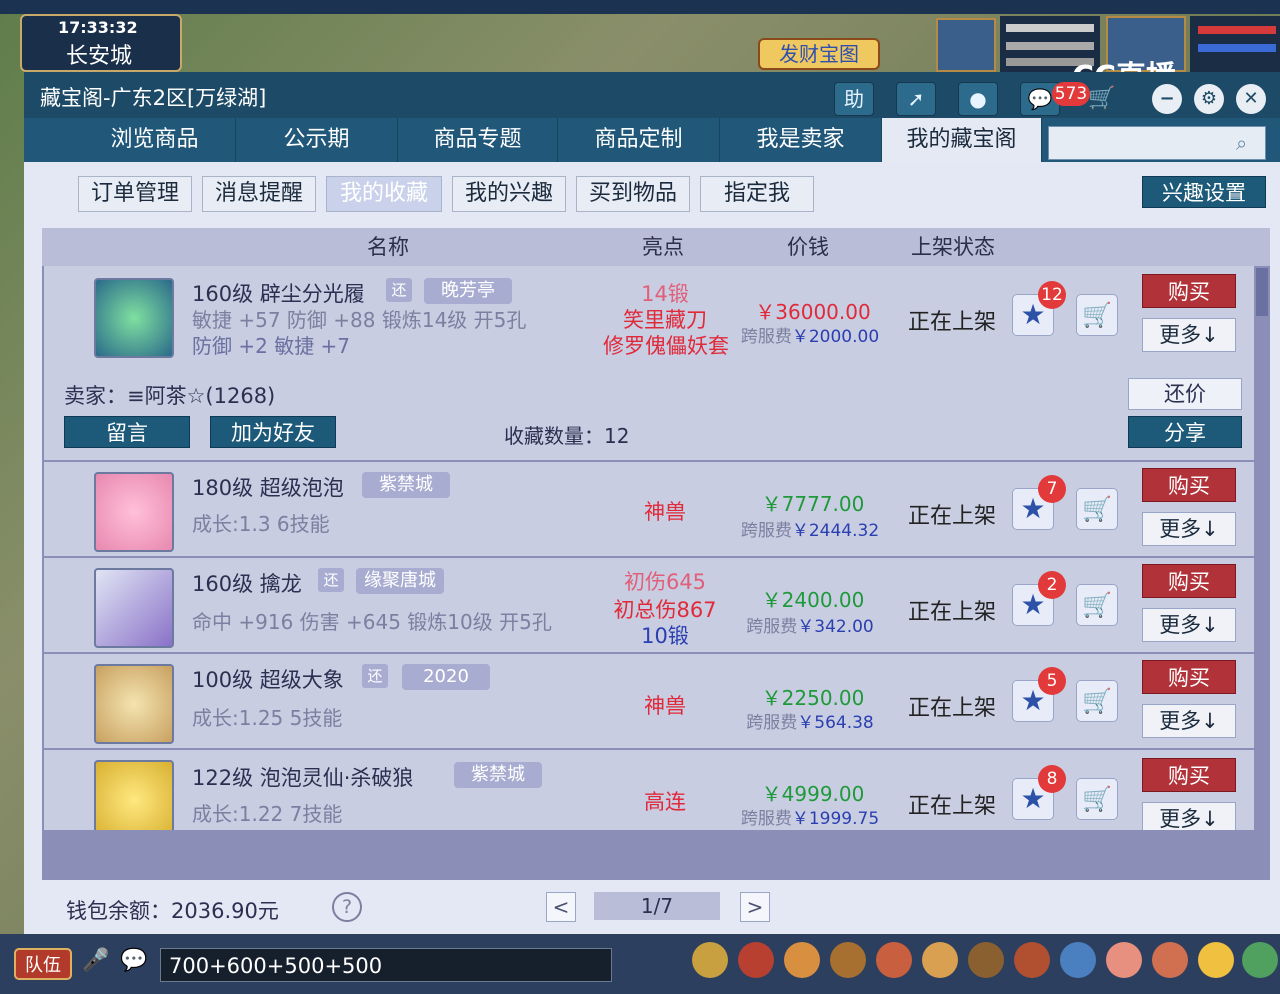 The image size is (1280, 994). Describe the element at coordinates (1167, 99) in the screenshot. I see `minimize-icon: −` at that location.